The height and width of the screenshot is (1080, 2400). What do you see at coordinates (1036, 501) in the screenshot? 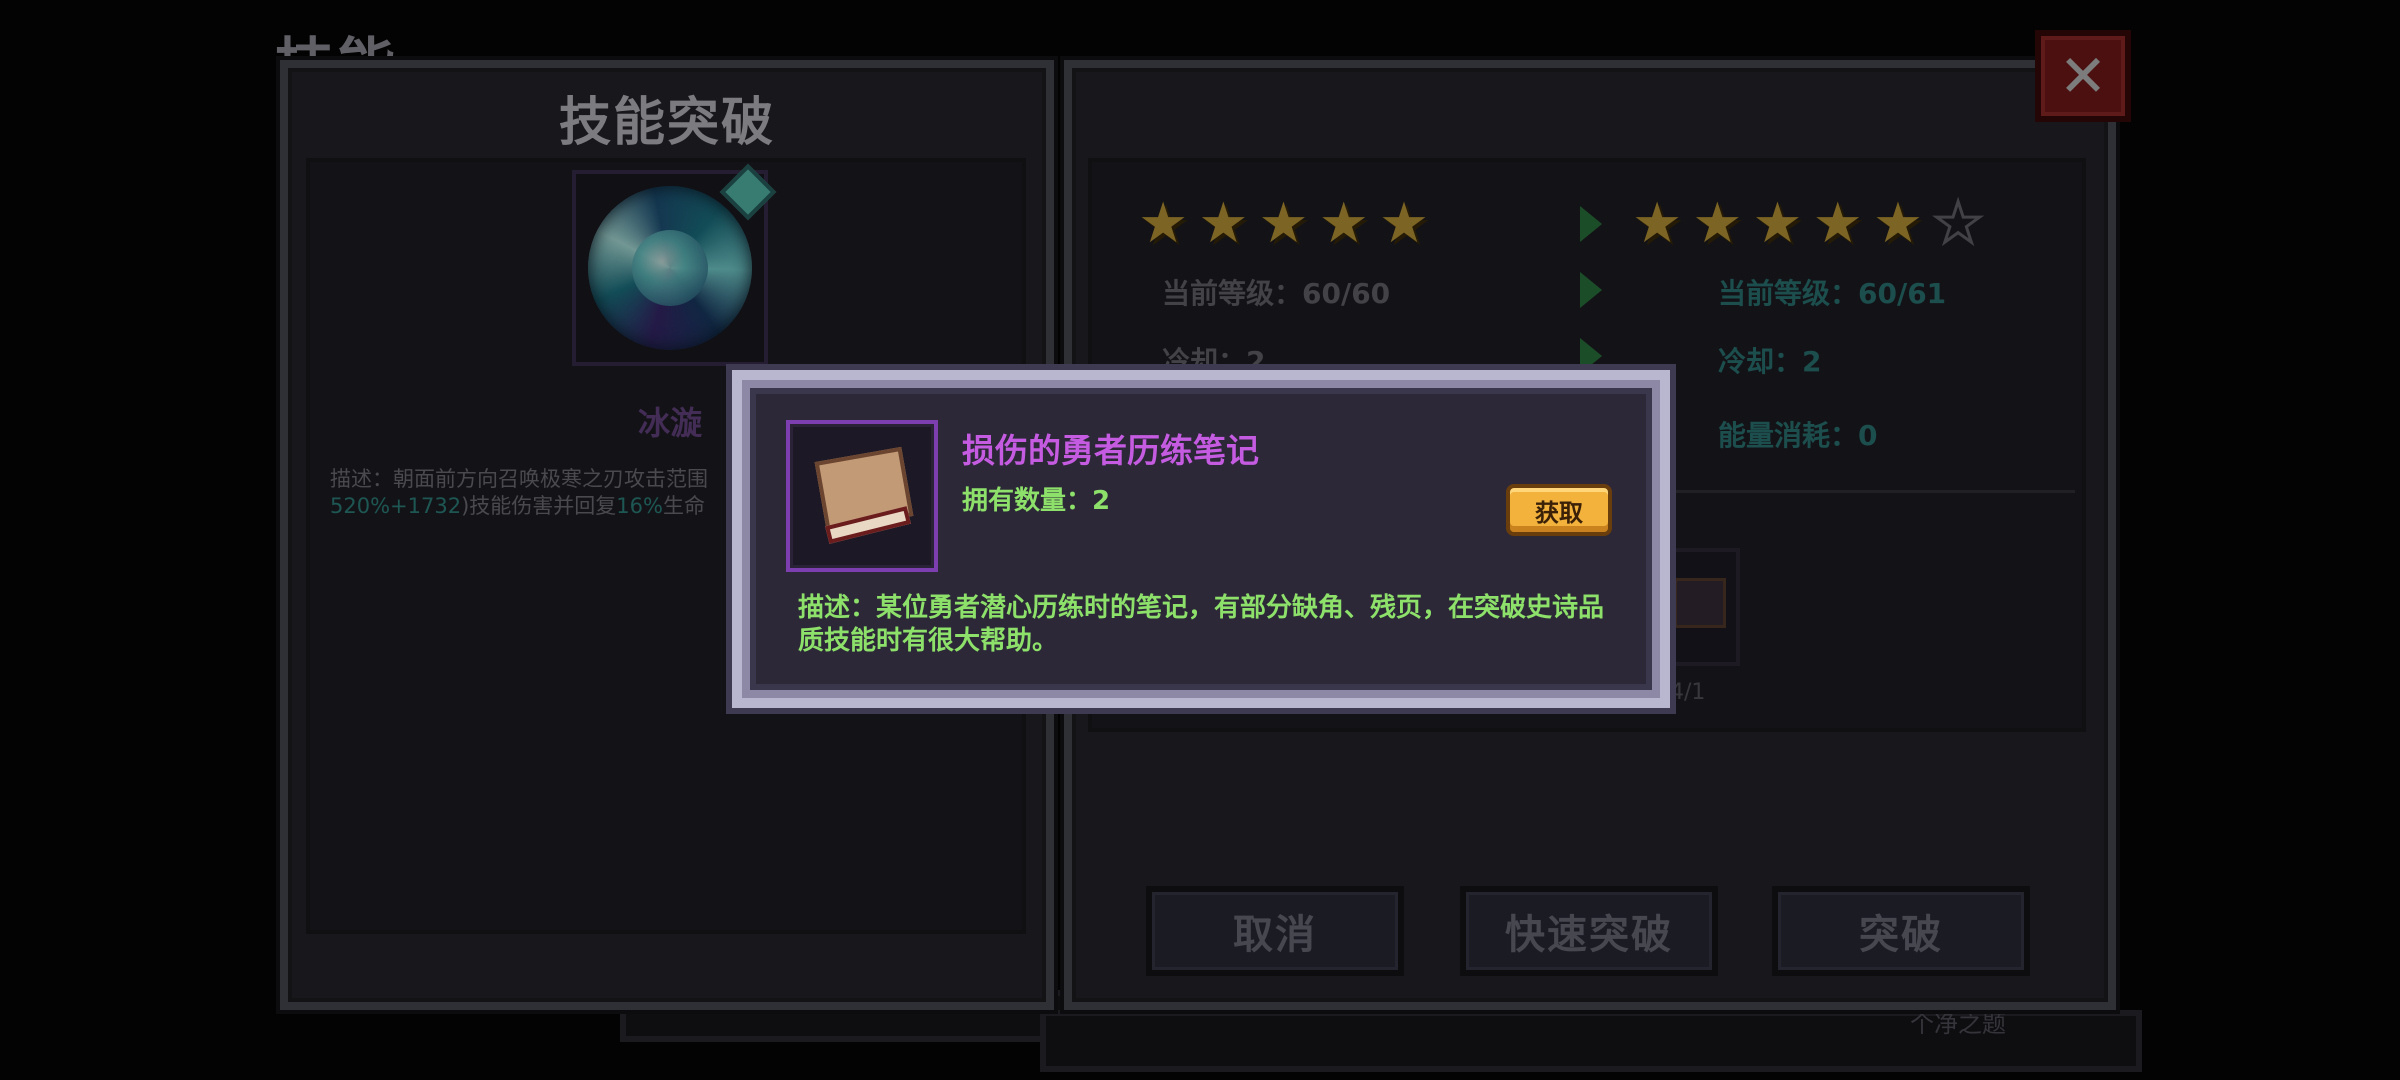
I see `item-owned-count: 拥有数量：2` at bounding box center [1036, 501].